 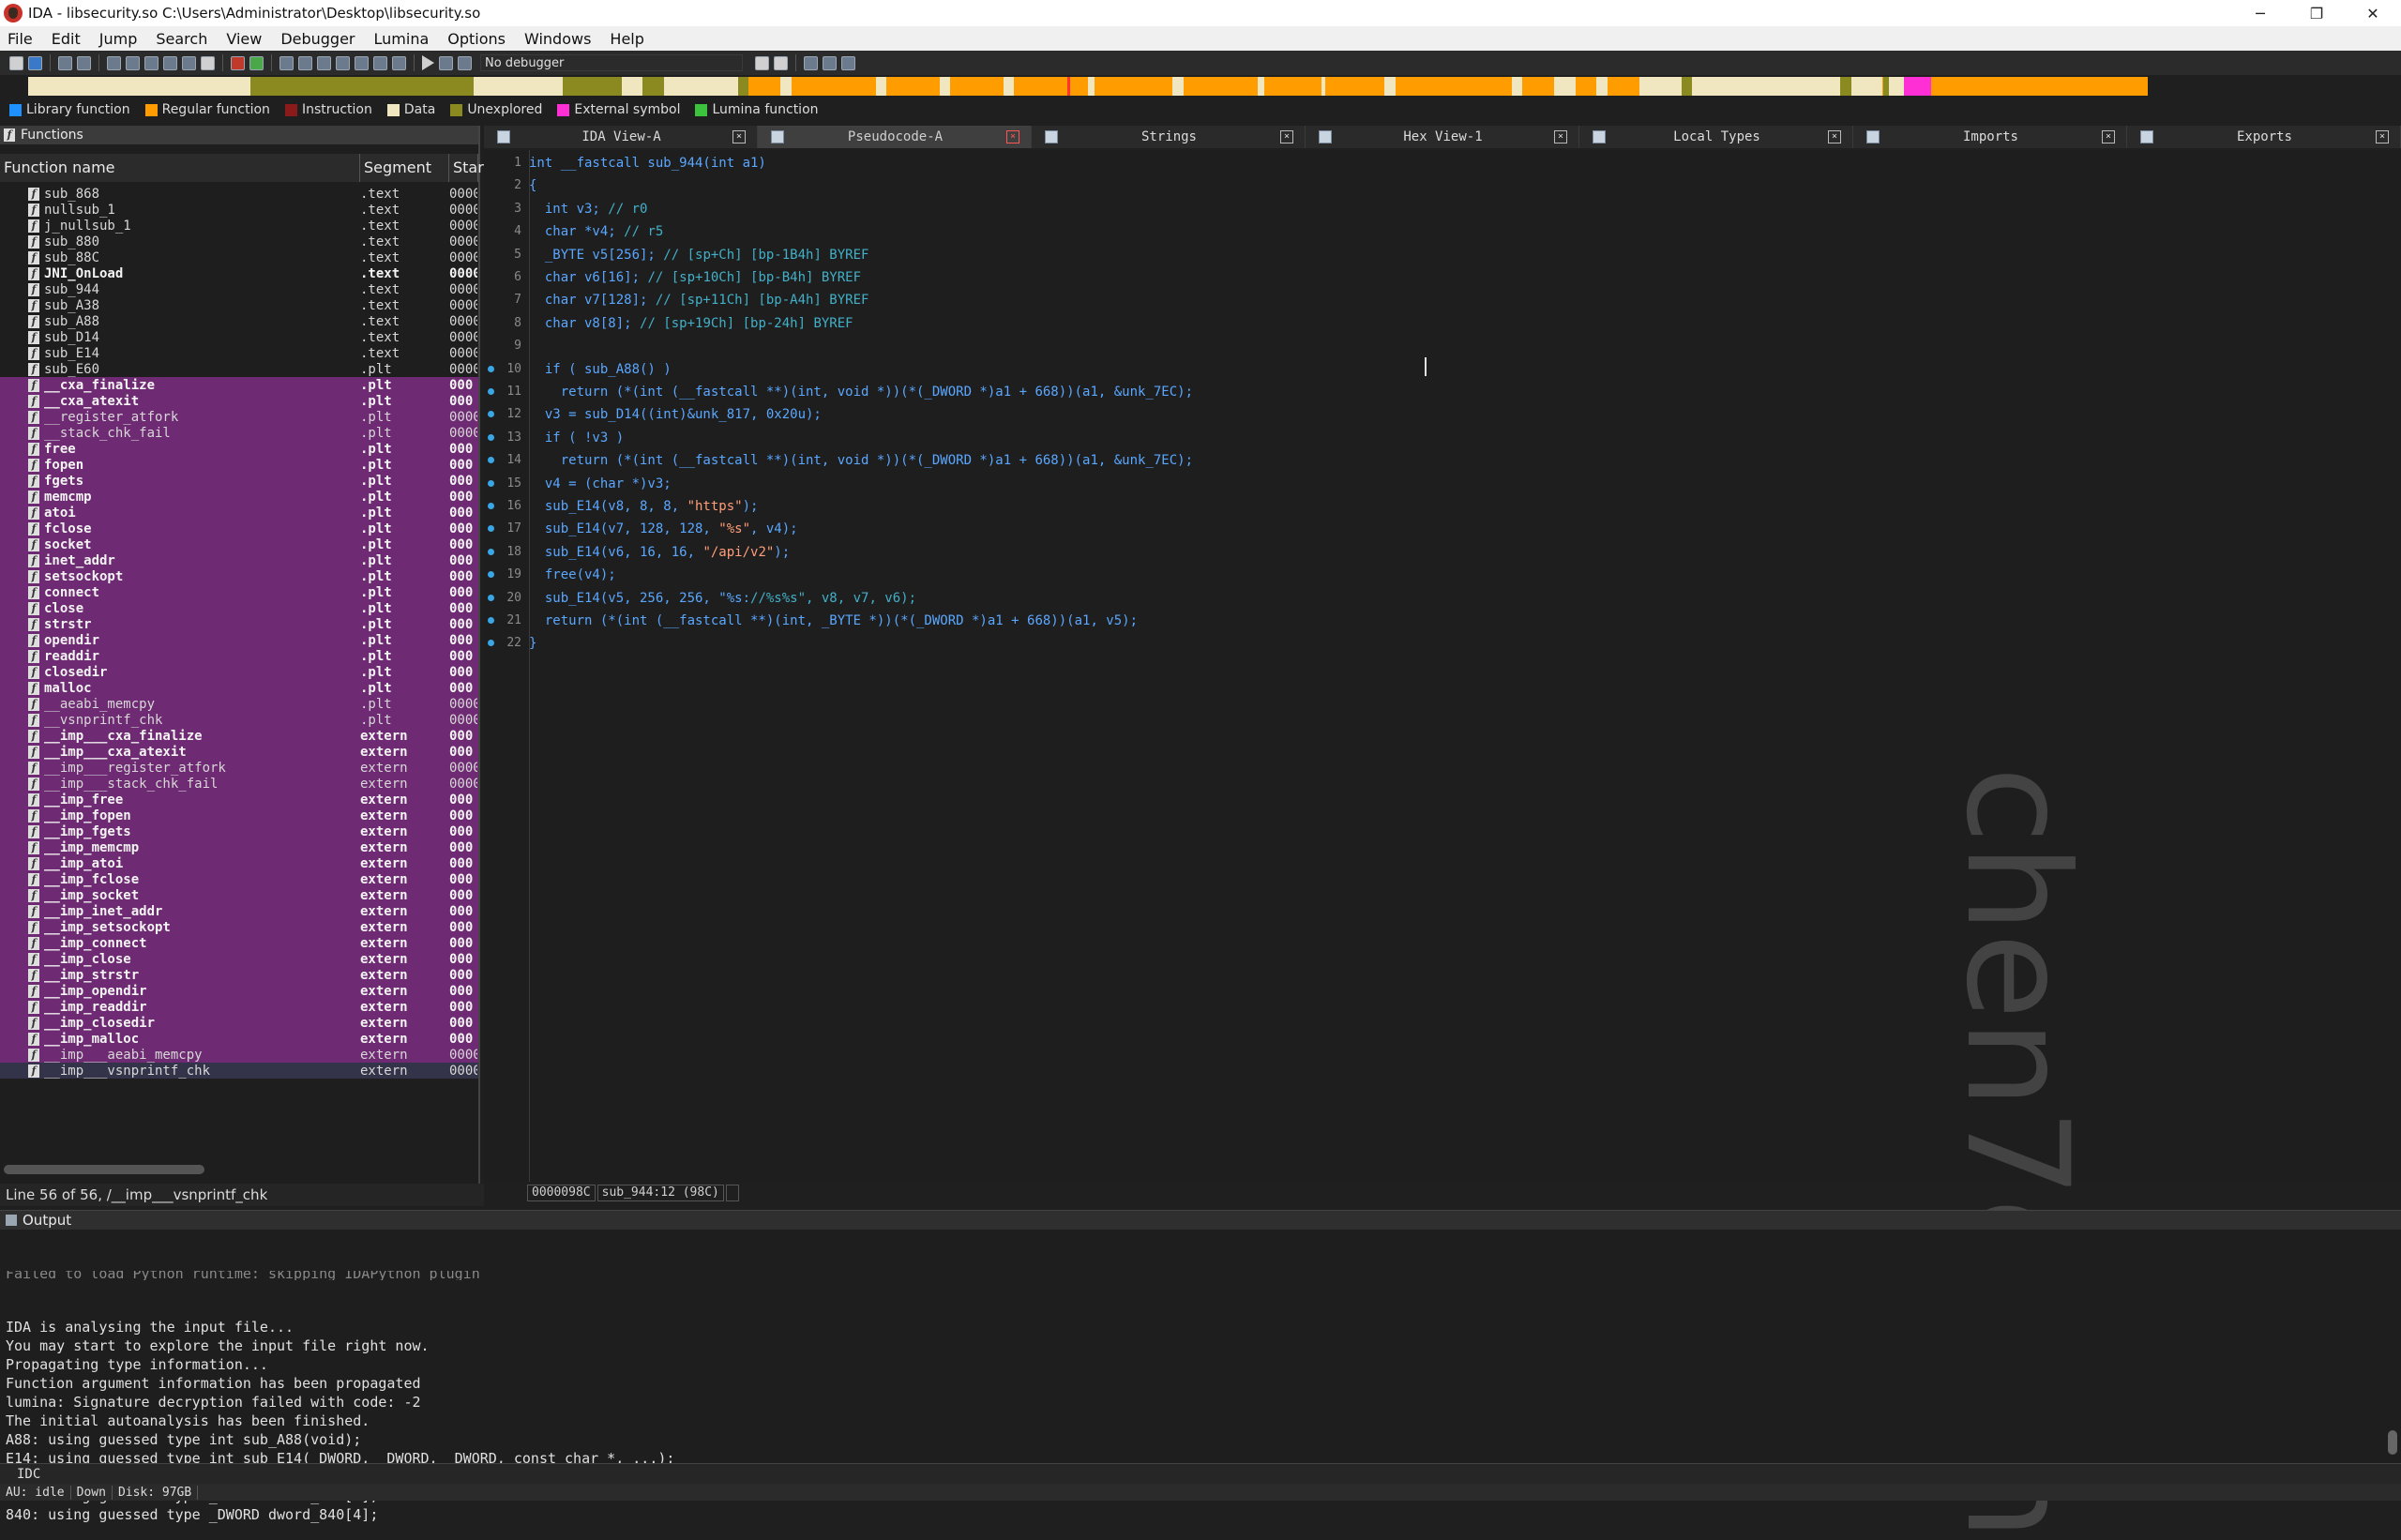 What do you see at coordinates (1417, 506) in the screenshot?
I see `code-line: sub_E14(v8, 8, 8, "https");` at bounding box center [1417, 506].